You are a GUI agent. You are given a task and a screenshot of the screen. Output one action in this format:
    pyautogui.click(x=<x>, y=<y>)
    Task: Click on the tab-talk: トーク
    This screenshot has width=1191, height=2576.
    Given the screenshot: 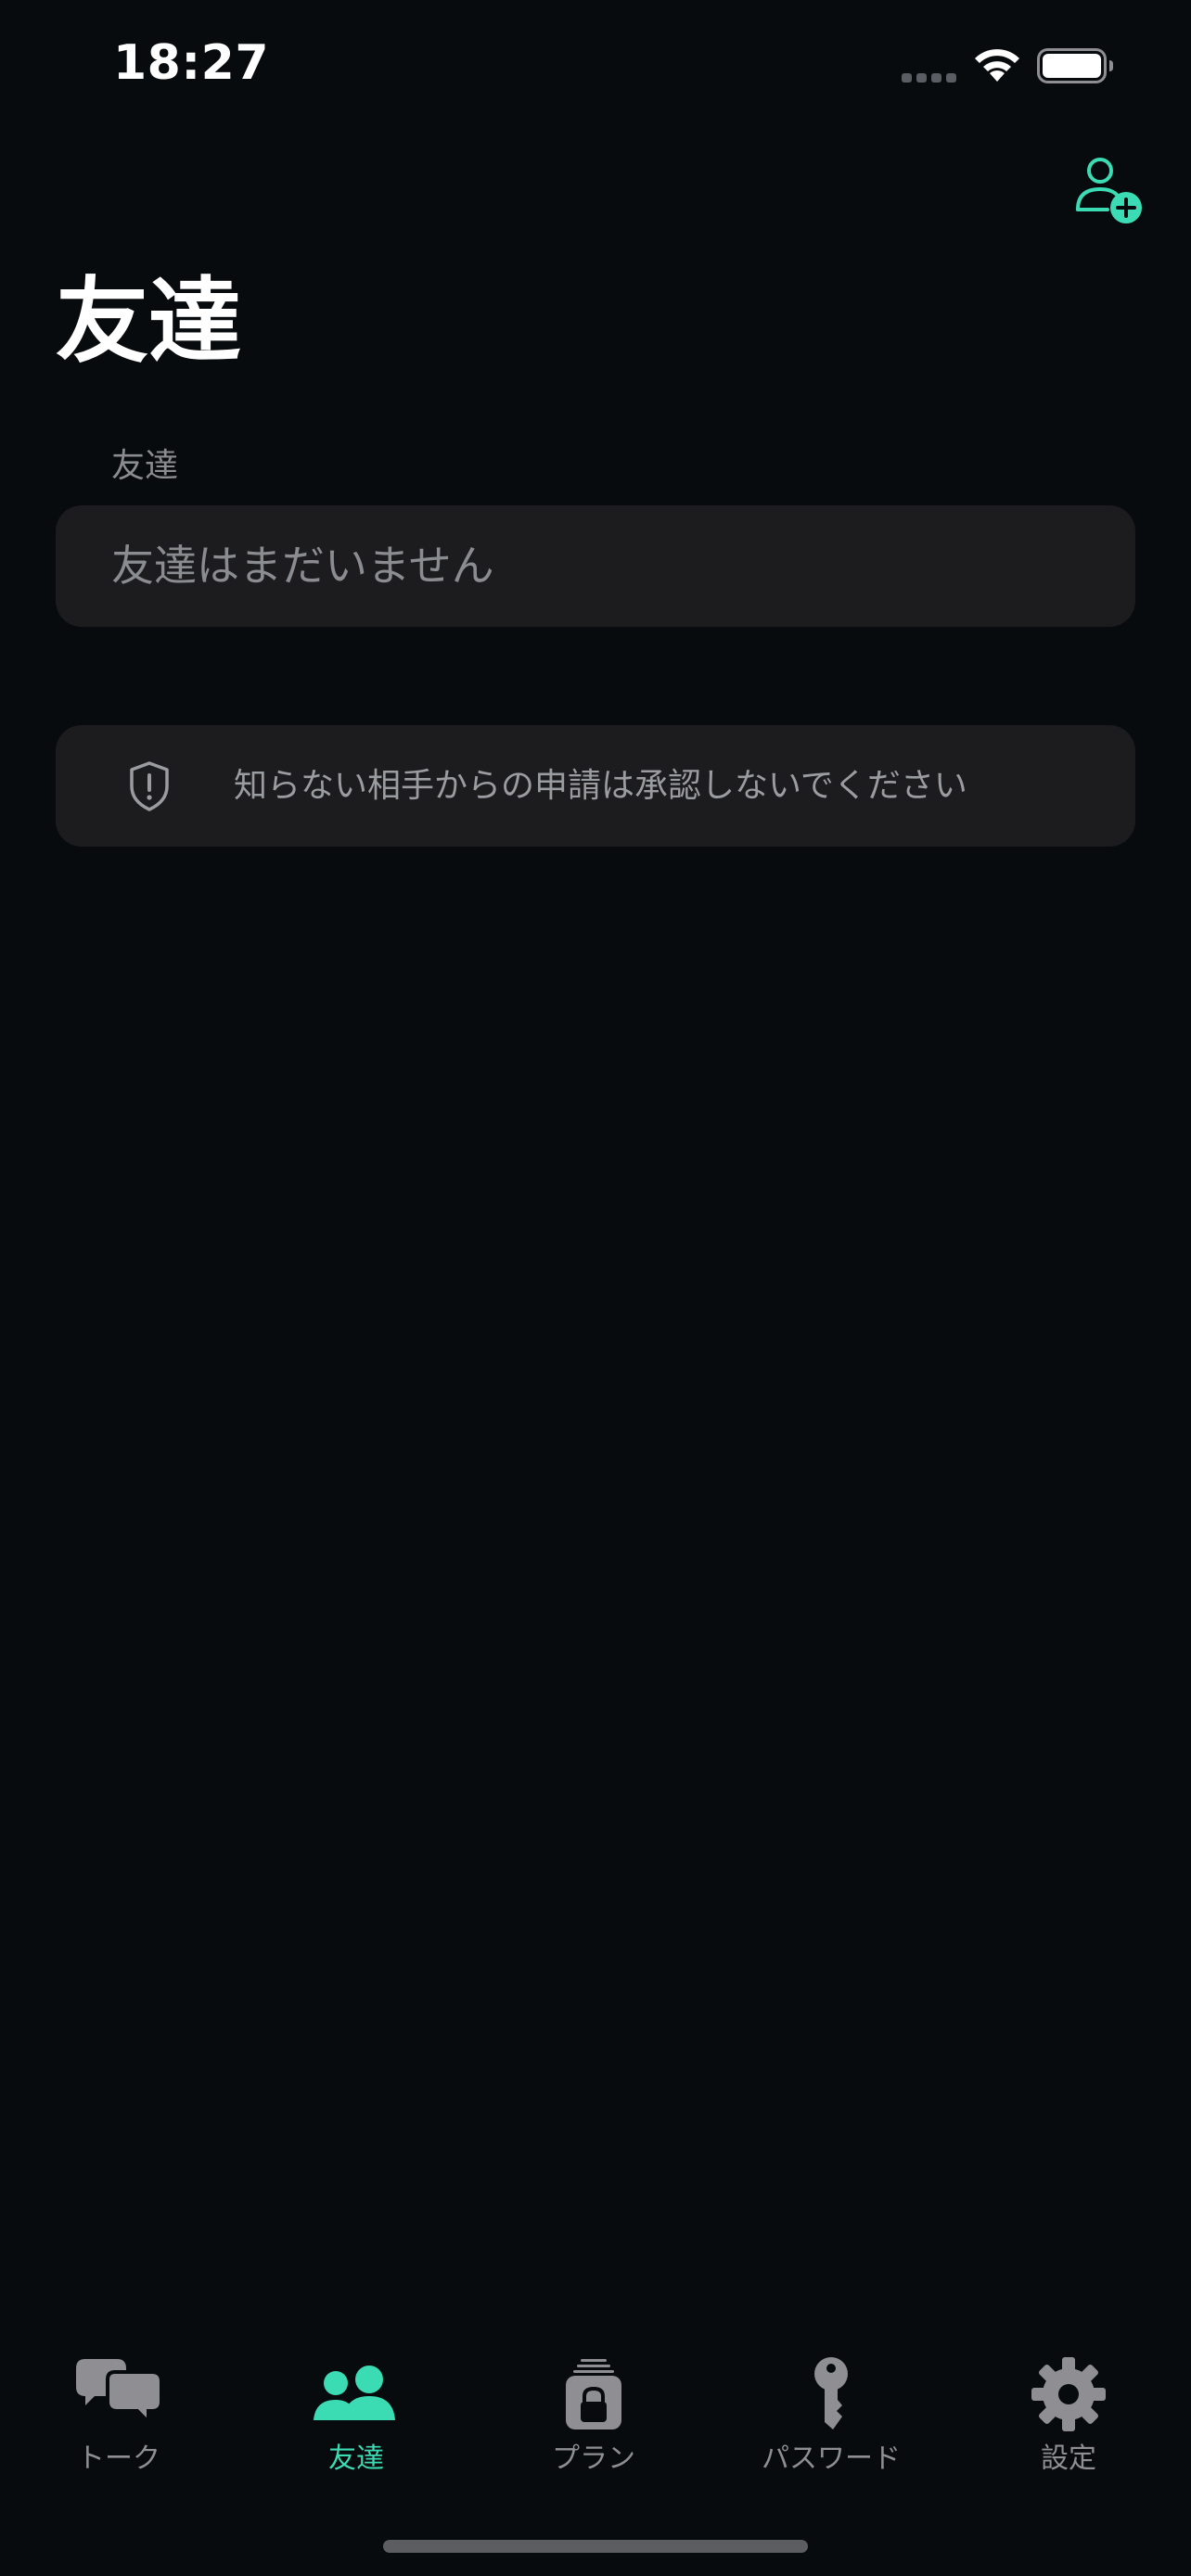 What is the action you would take?
    pyautogui.click(x=118, y=2415)
    